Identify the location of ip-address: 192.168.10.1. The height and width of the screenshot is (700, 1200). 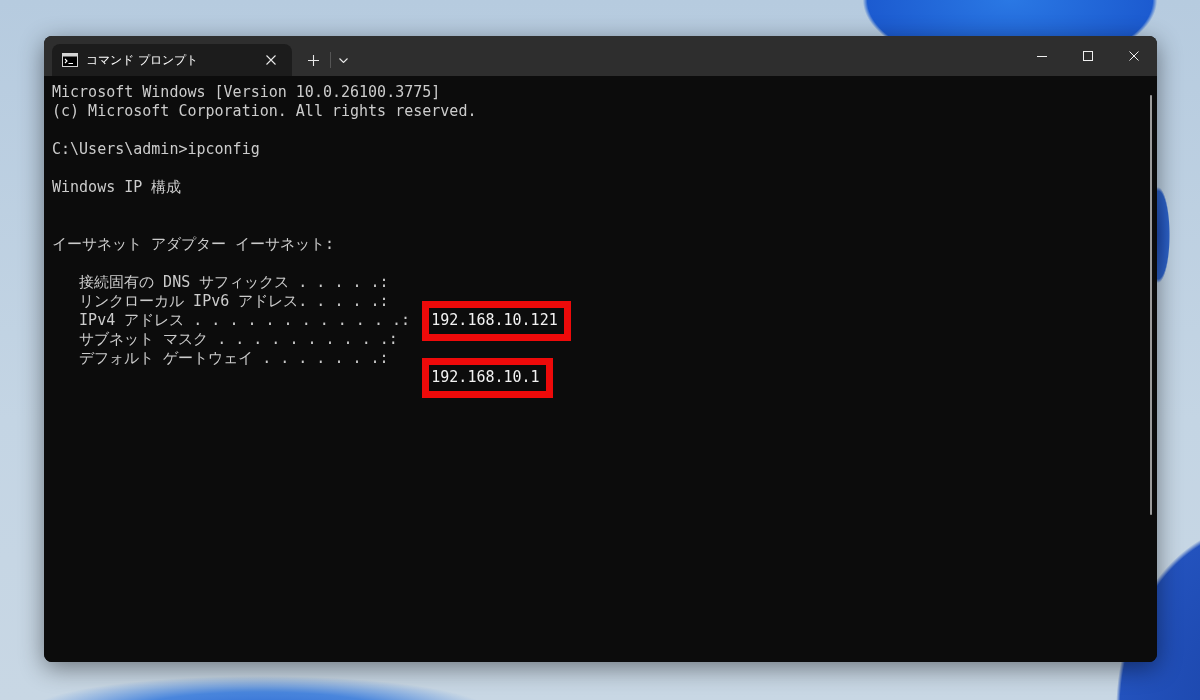
(485, 377).